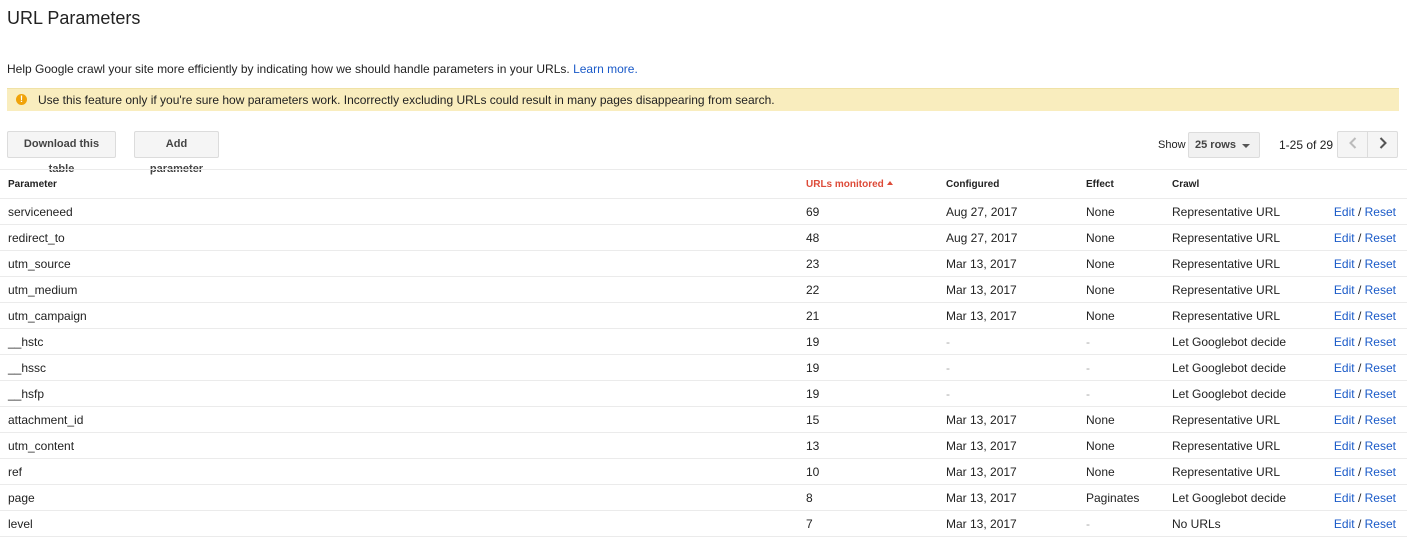 The height and width of the screenshot is (539, 1415). I want to click on download-table-button: Download this table, so click(61, 153).